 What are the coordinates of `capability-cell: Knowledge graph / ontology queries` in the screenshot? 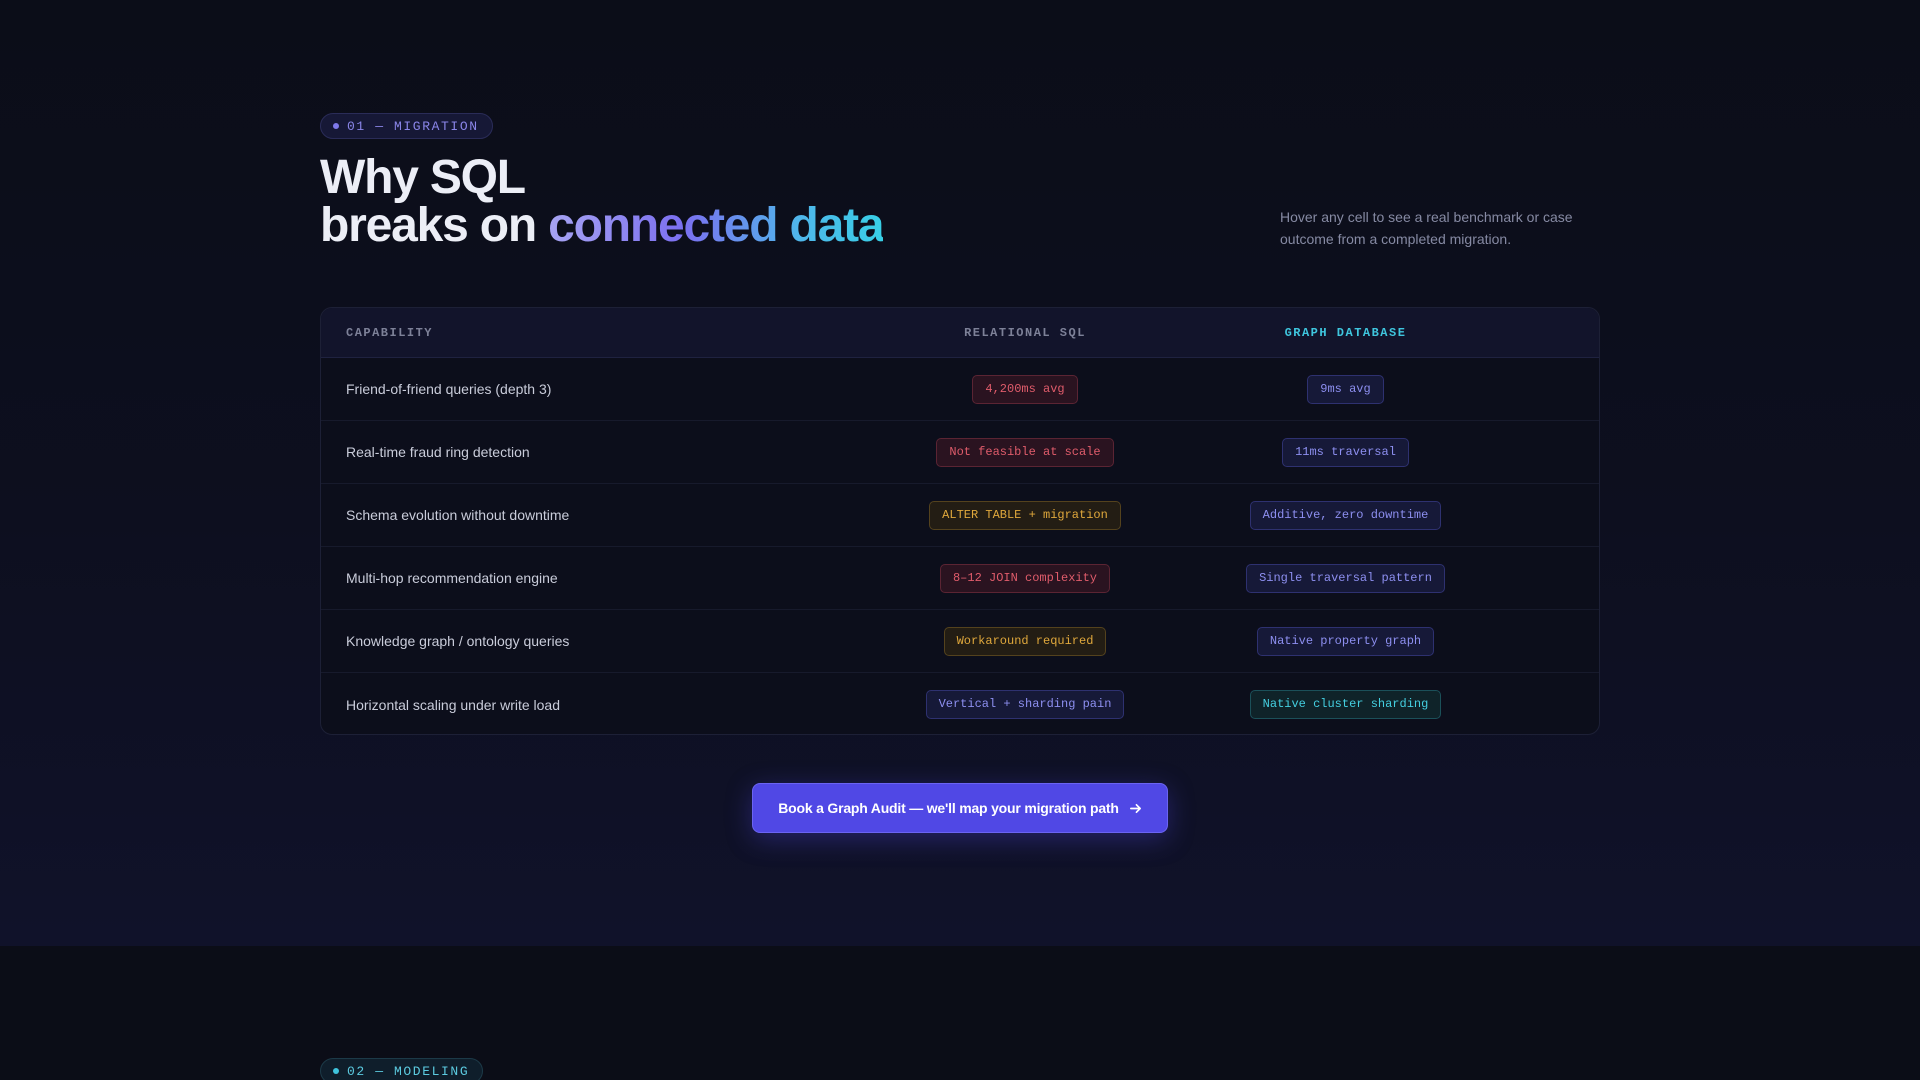 It's located at (458, 641).